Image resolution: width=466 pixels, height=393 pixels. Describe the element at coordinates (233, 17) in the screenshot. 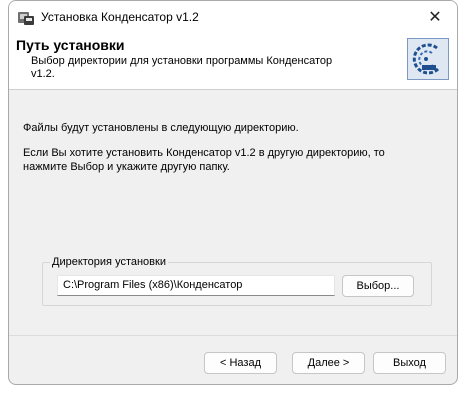

I see `title-bar: Установка Конденсатор v1.2 ✕` at that location.